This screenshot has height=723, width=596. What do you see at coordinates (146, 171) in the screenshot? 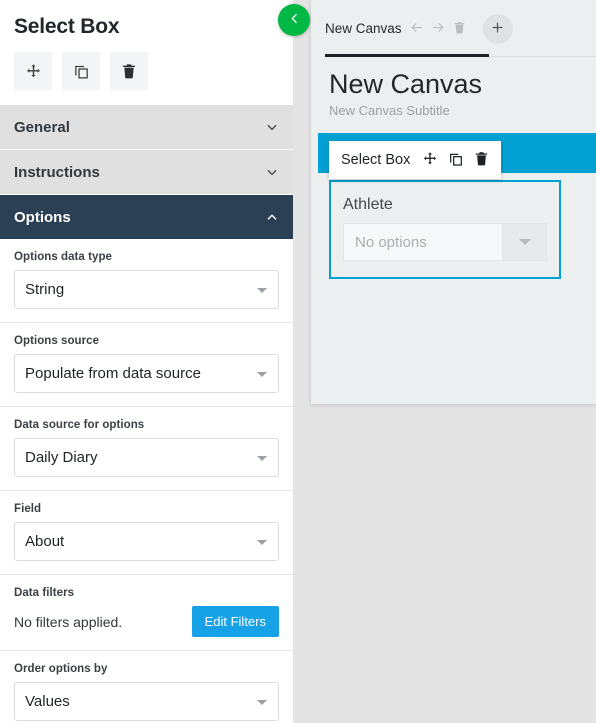
I see `section-instructions: Instructions` at bounding box center [146, 171].